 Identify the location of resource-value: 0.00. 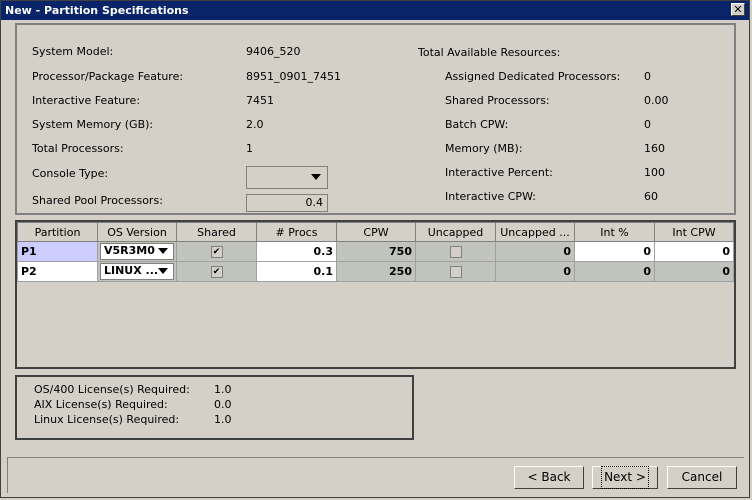
(656, 100).